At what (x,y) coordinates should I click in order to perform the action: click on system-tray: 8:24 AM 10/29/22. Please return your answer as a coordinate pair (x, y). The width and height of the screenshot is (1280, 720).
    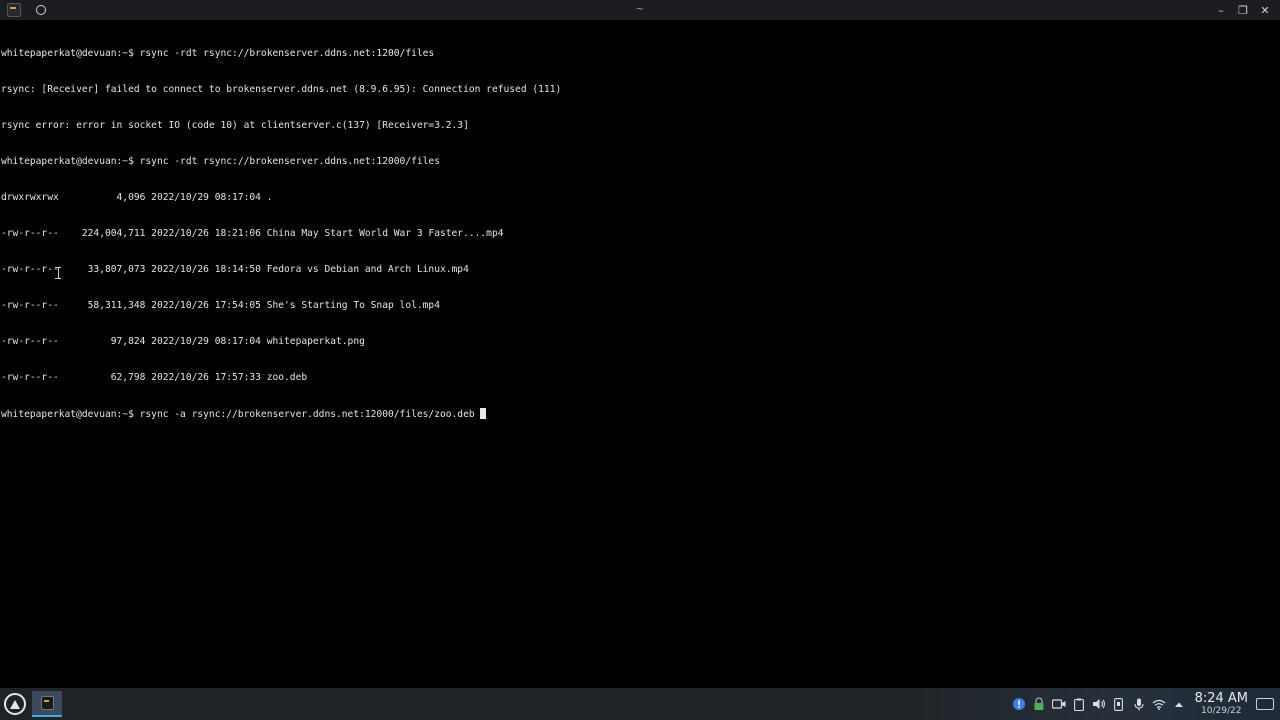
    Looking at the image, I should click on (1144, 704).